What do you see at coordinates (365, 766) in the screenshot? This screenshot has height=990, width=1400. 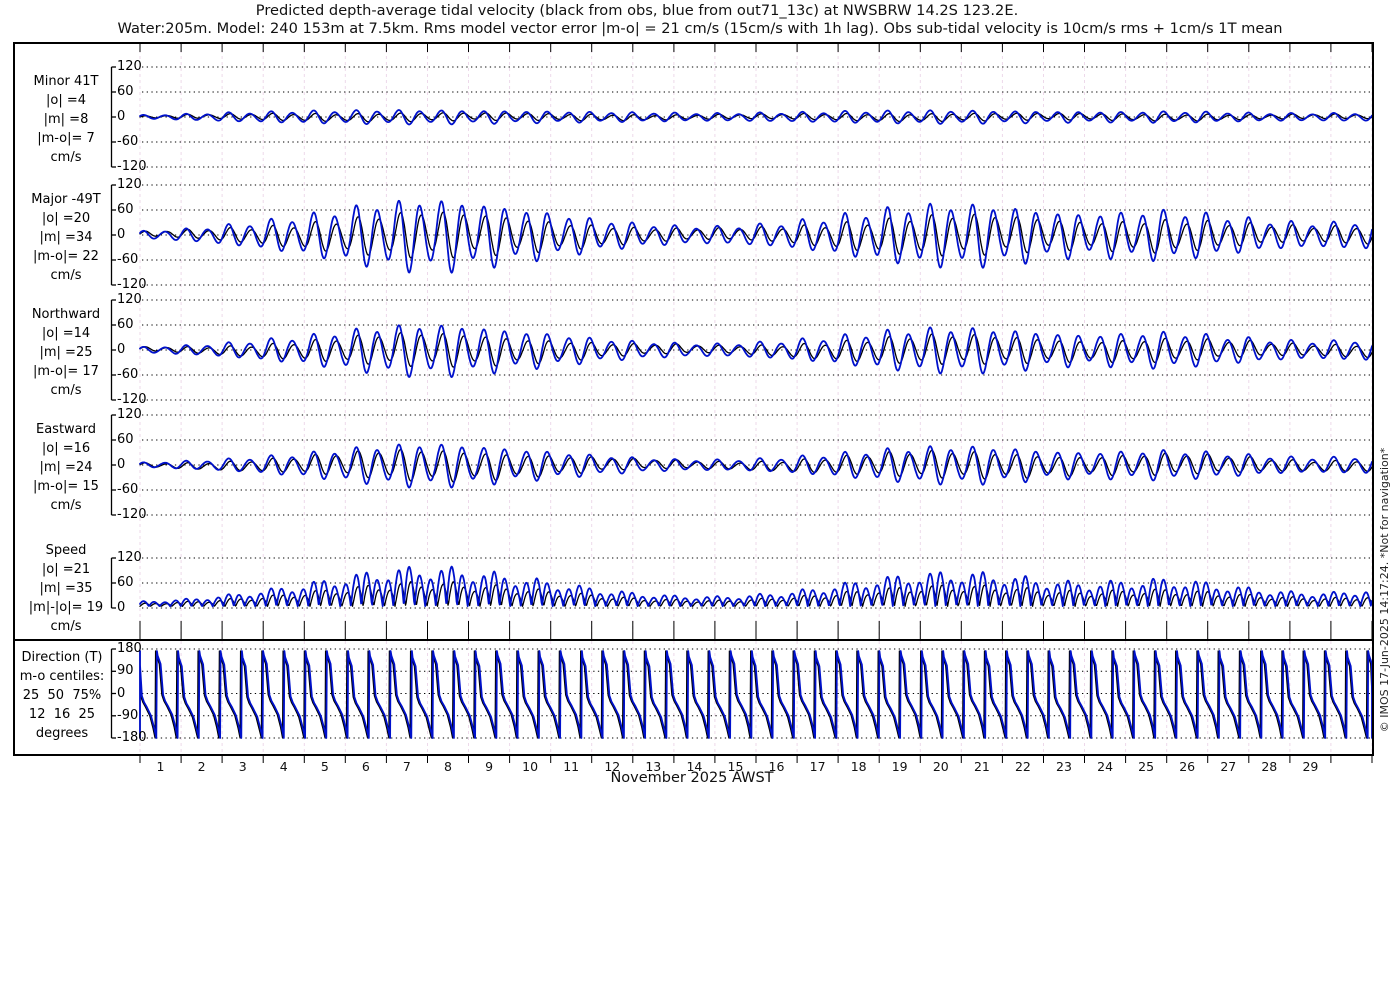 I see `day-label: 6` at bounding box center [365, 766].